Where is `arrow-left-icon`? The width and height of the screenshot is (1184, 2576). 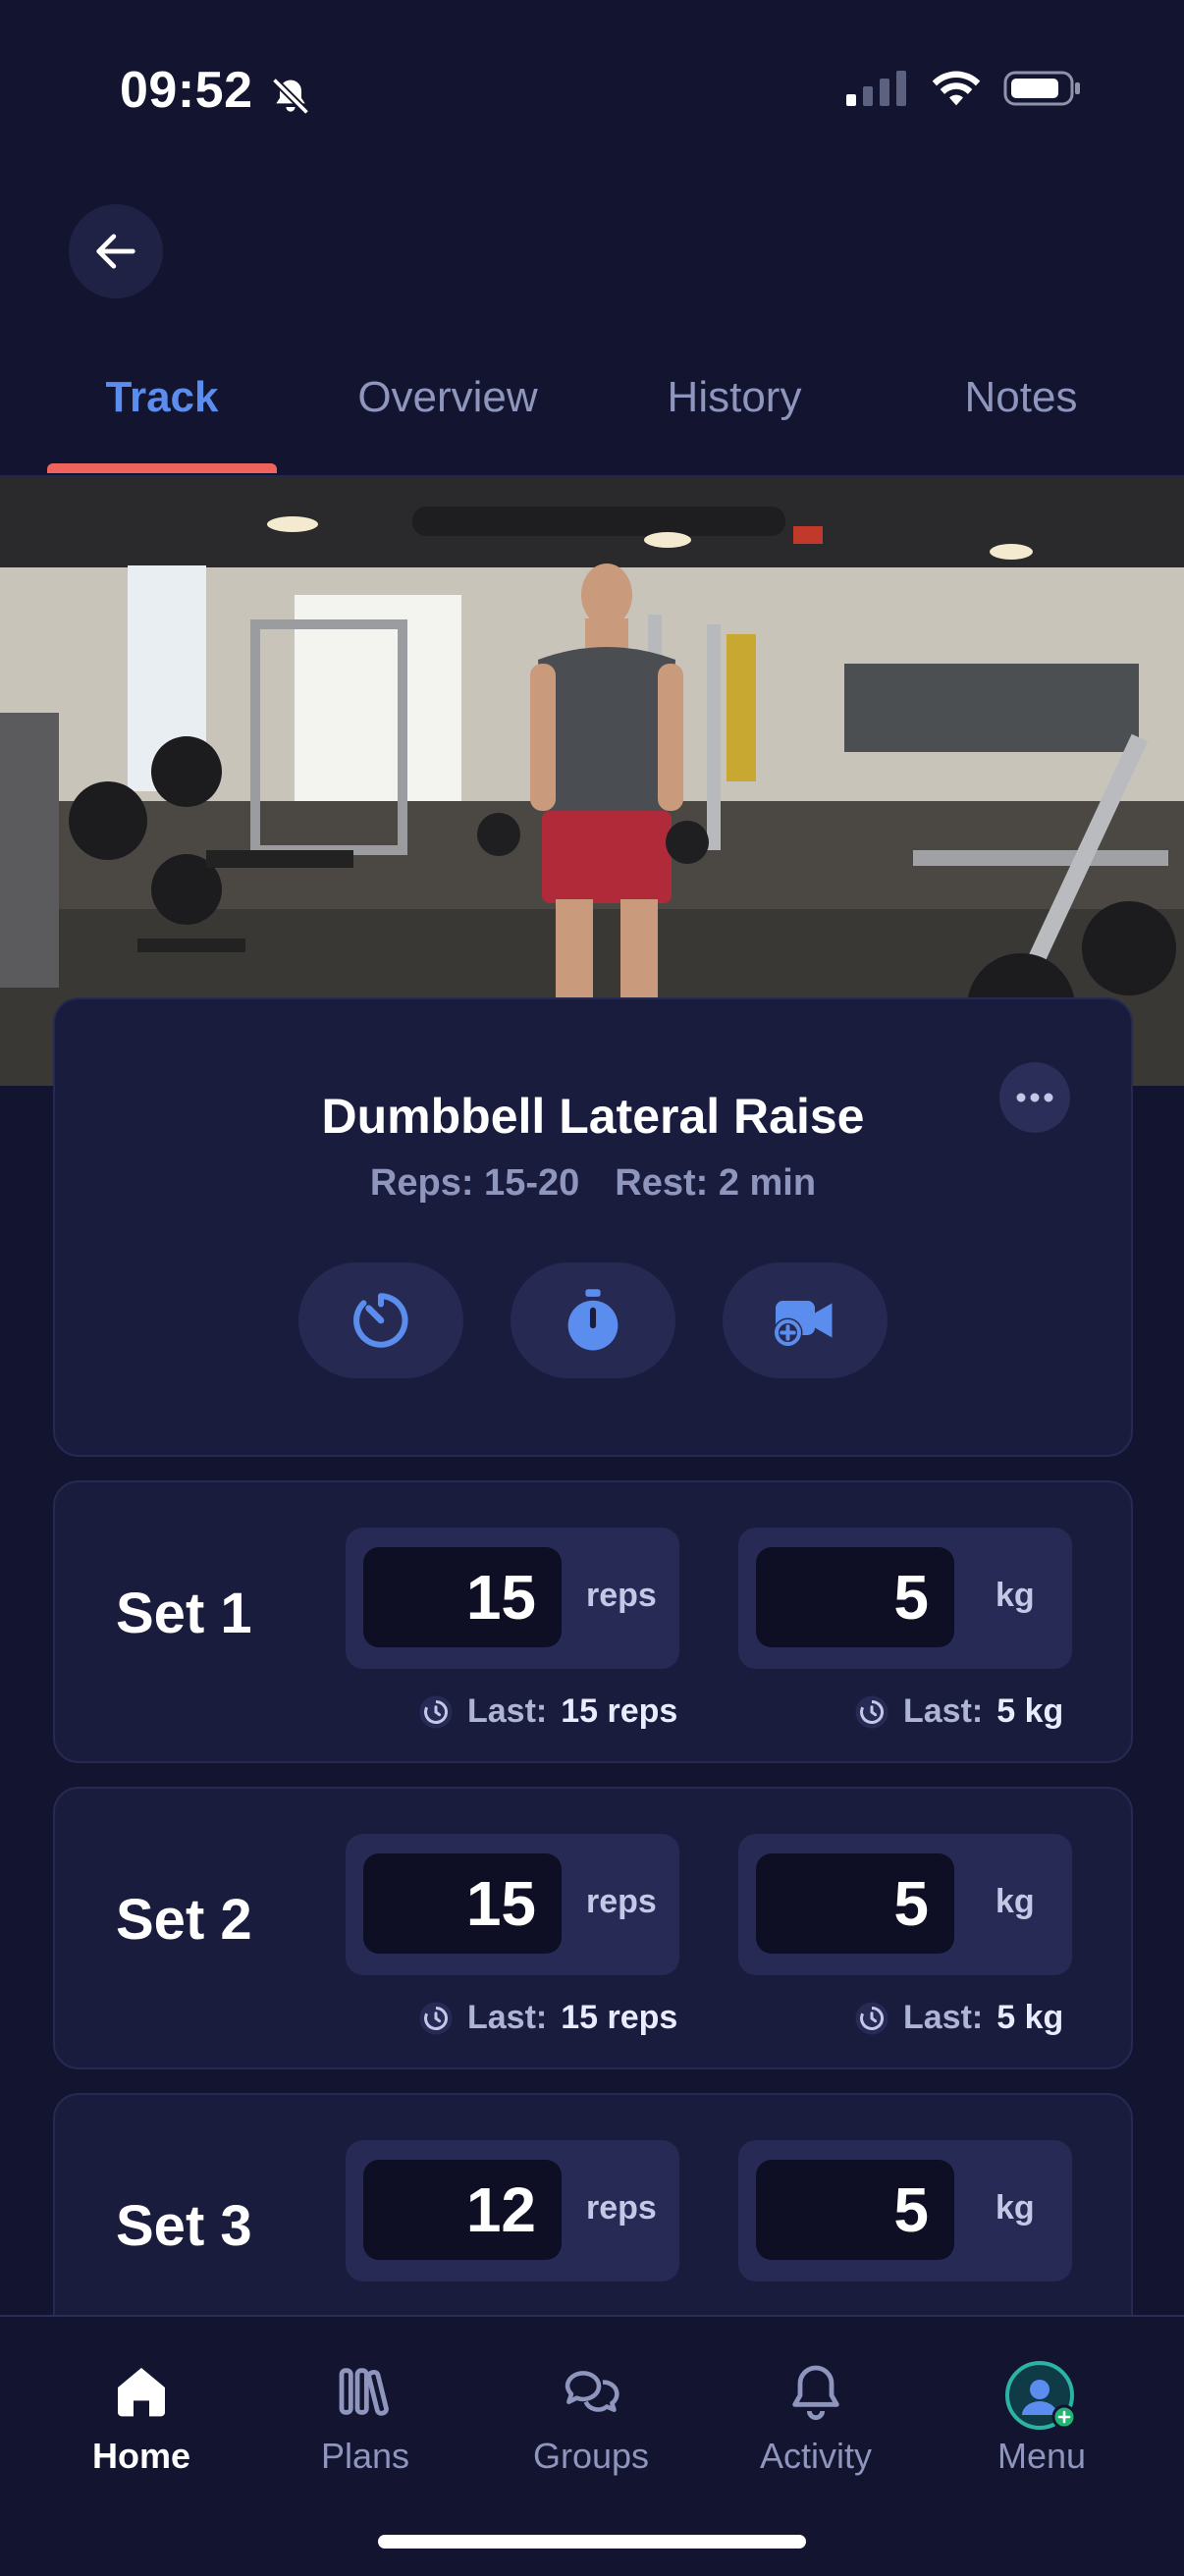 arrow-left-icon is located at coordinates (115, 251).